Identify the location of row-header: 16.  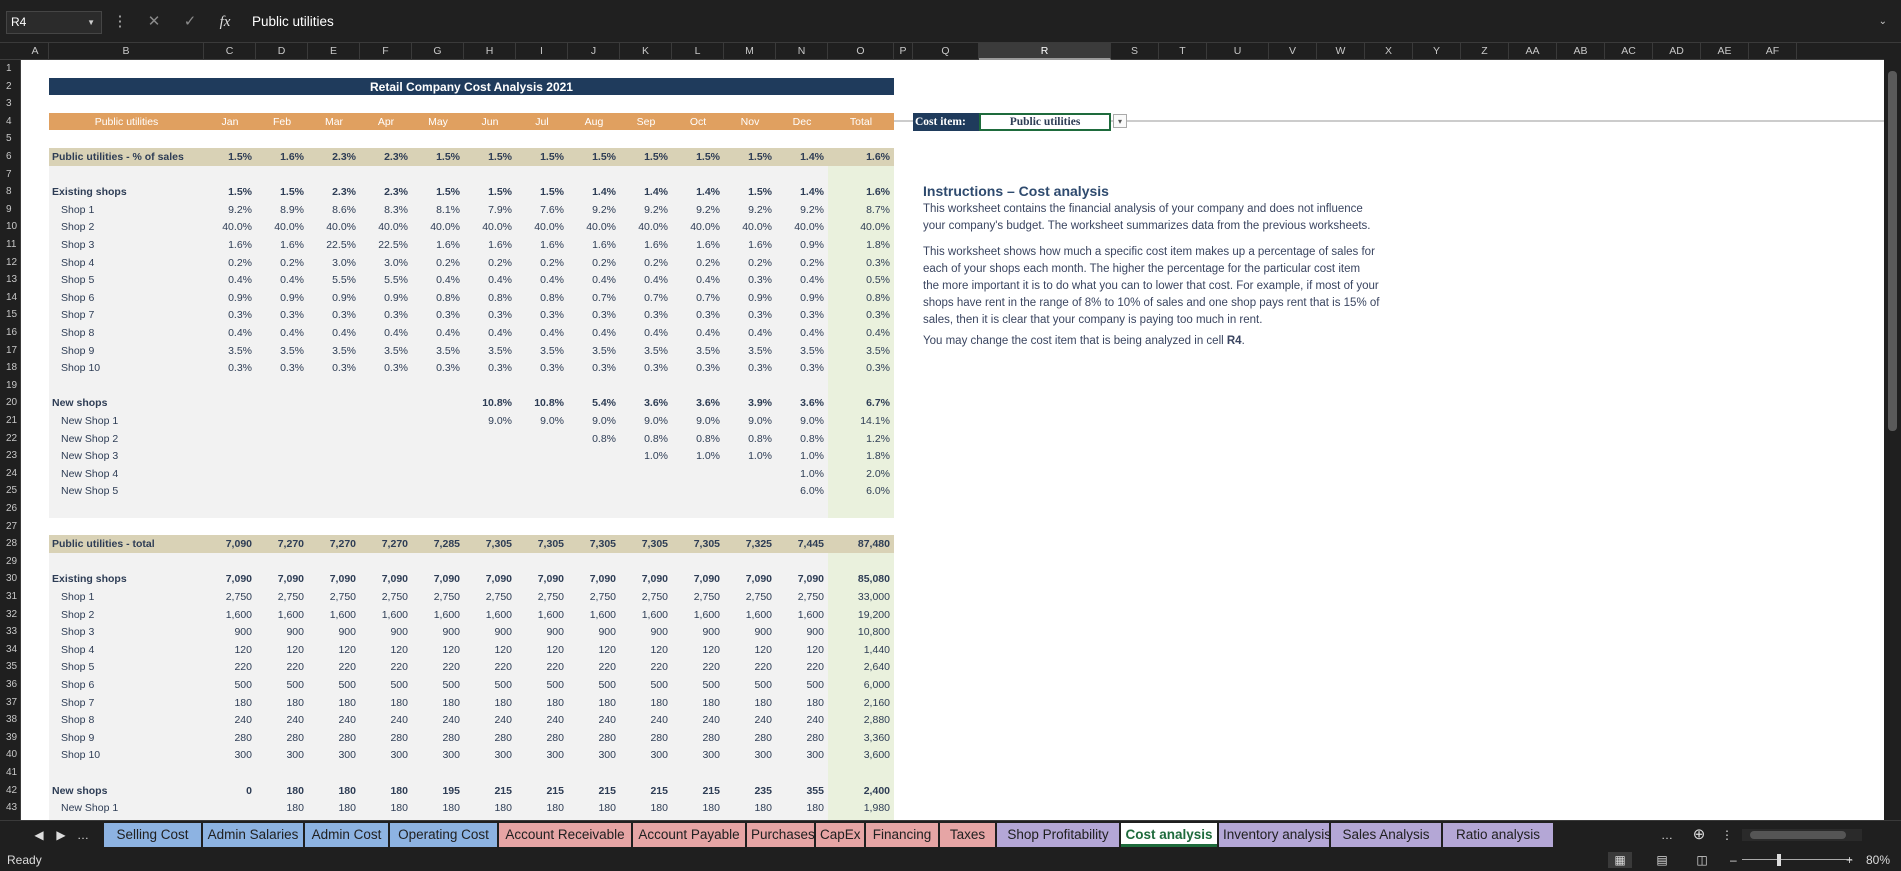
(10, 333).